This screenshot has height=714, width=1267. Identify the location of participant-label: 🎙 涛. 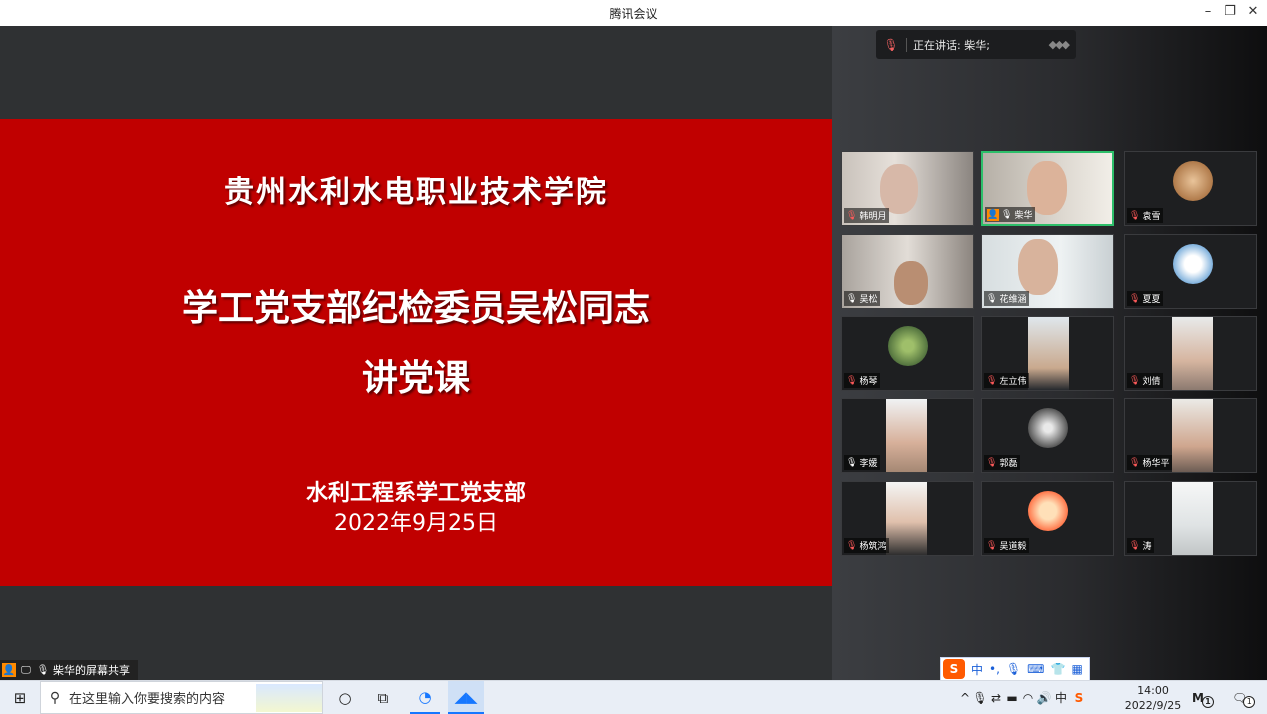
(1141, 545).